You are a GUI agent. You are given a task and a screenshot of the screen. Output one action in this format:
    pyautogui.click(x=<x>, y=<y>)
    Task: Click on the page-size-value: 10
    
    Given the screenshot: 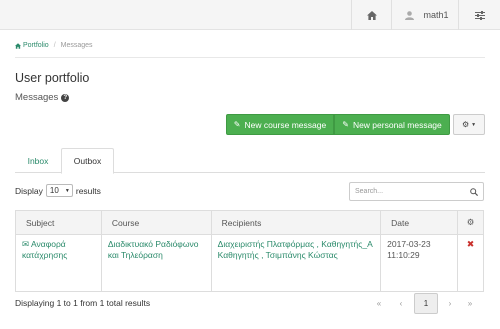 What is the action you would take?
    pyautogui.click(x=54, y=190)
    